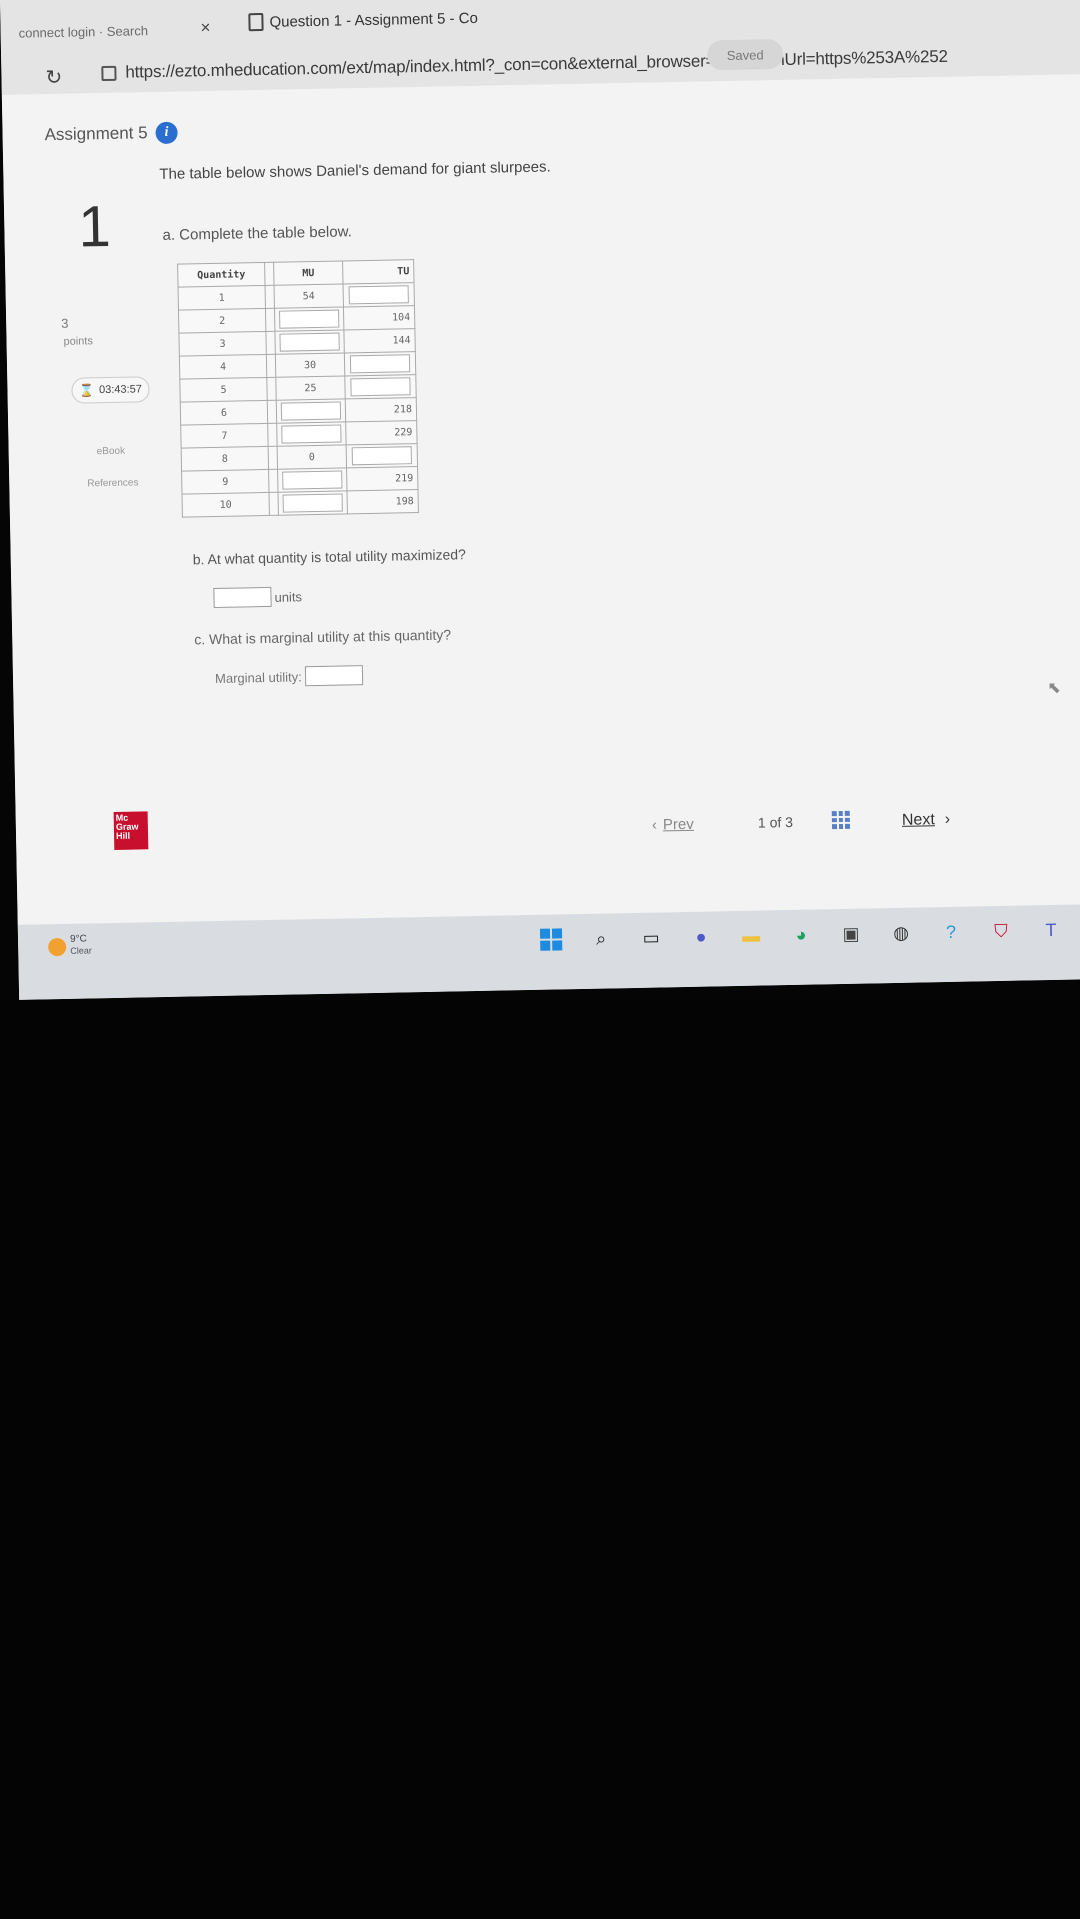 The image size is (1080, 1919). I want to click on tab-title: Question 1 - Assignment 5 - Co, so click(374, 20).